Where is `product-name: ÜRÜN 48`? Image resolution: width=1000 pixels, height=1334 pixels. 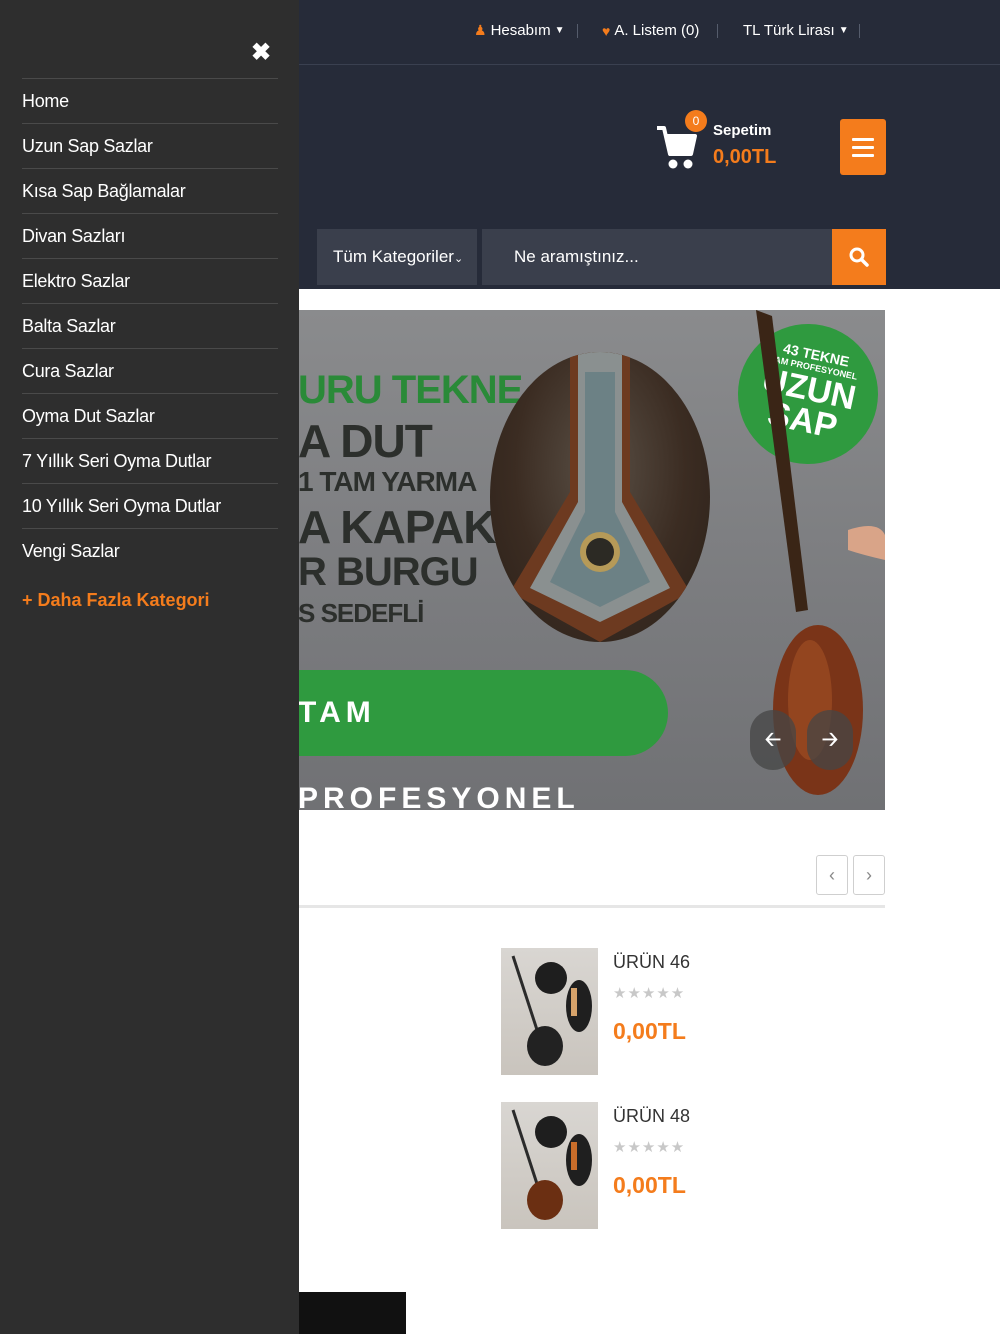 product-name: ÜRÜN 48 is located at coordinates (651, 1116).